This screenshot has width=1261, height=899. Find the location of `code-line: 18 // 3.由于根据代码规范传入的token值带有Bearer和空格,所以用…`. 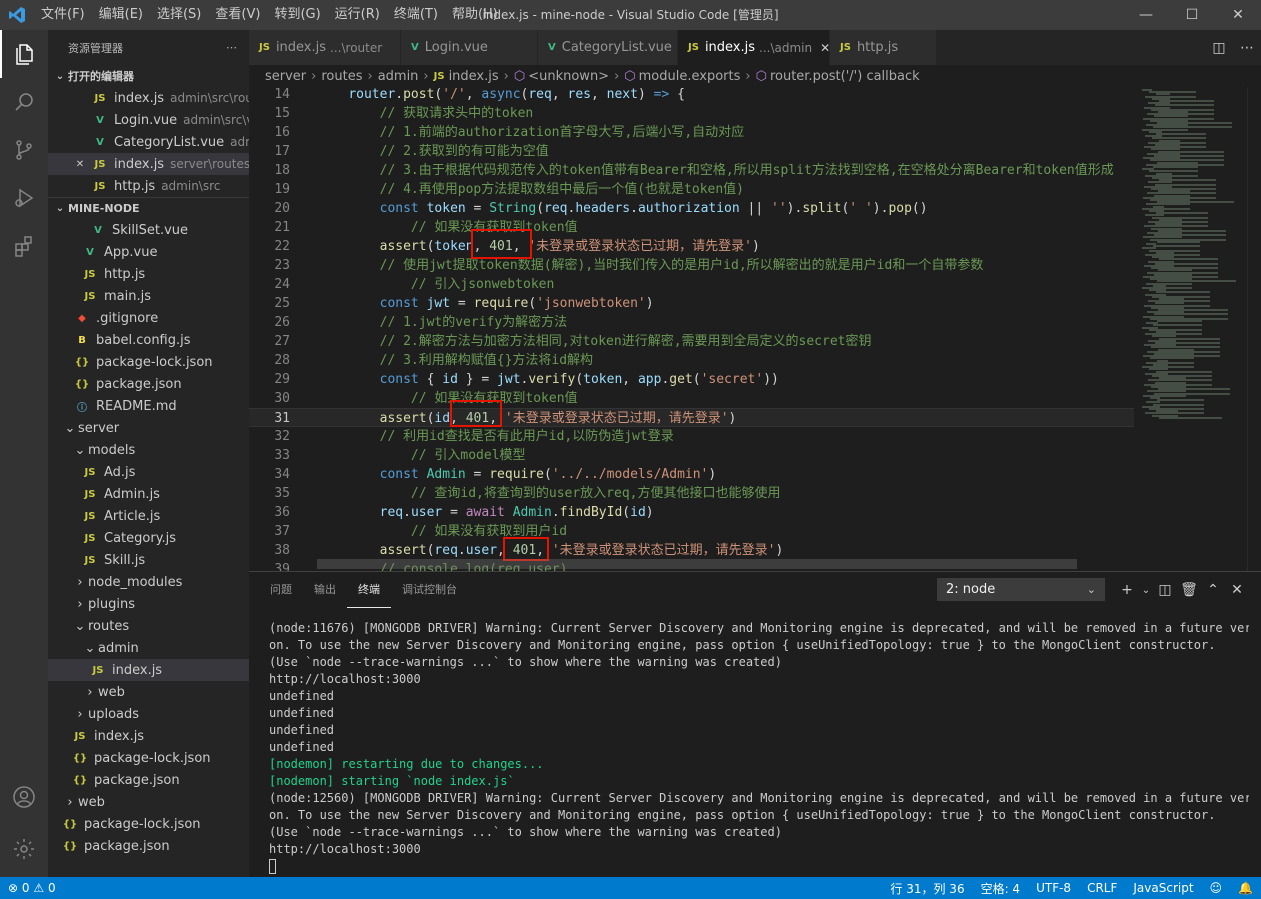

code-line: 18 // 3.由于根据代码规范传入的token值带有Bearer和空格,所以用… is located at coordinates (691, 170).